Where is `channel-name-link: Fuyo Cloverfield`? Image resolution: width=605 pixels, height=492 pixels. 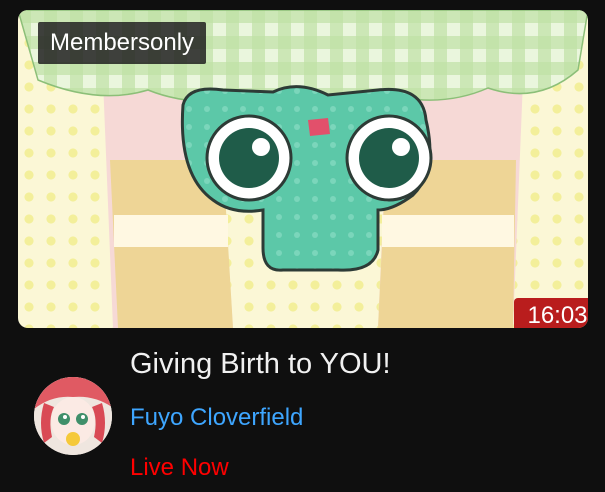 channel-name-link: Fuyo Cloverfield is located at coordinates (216, 418).